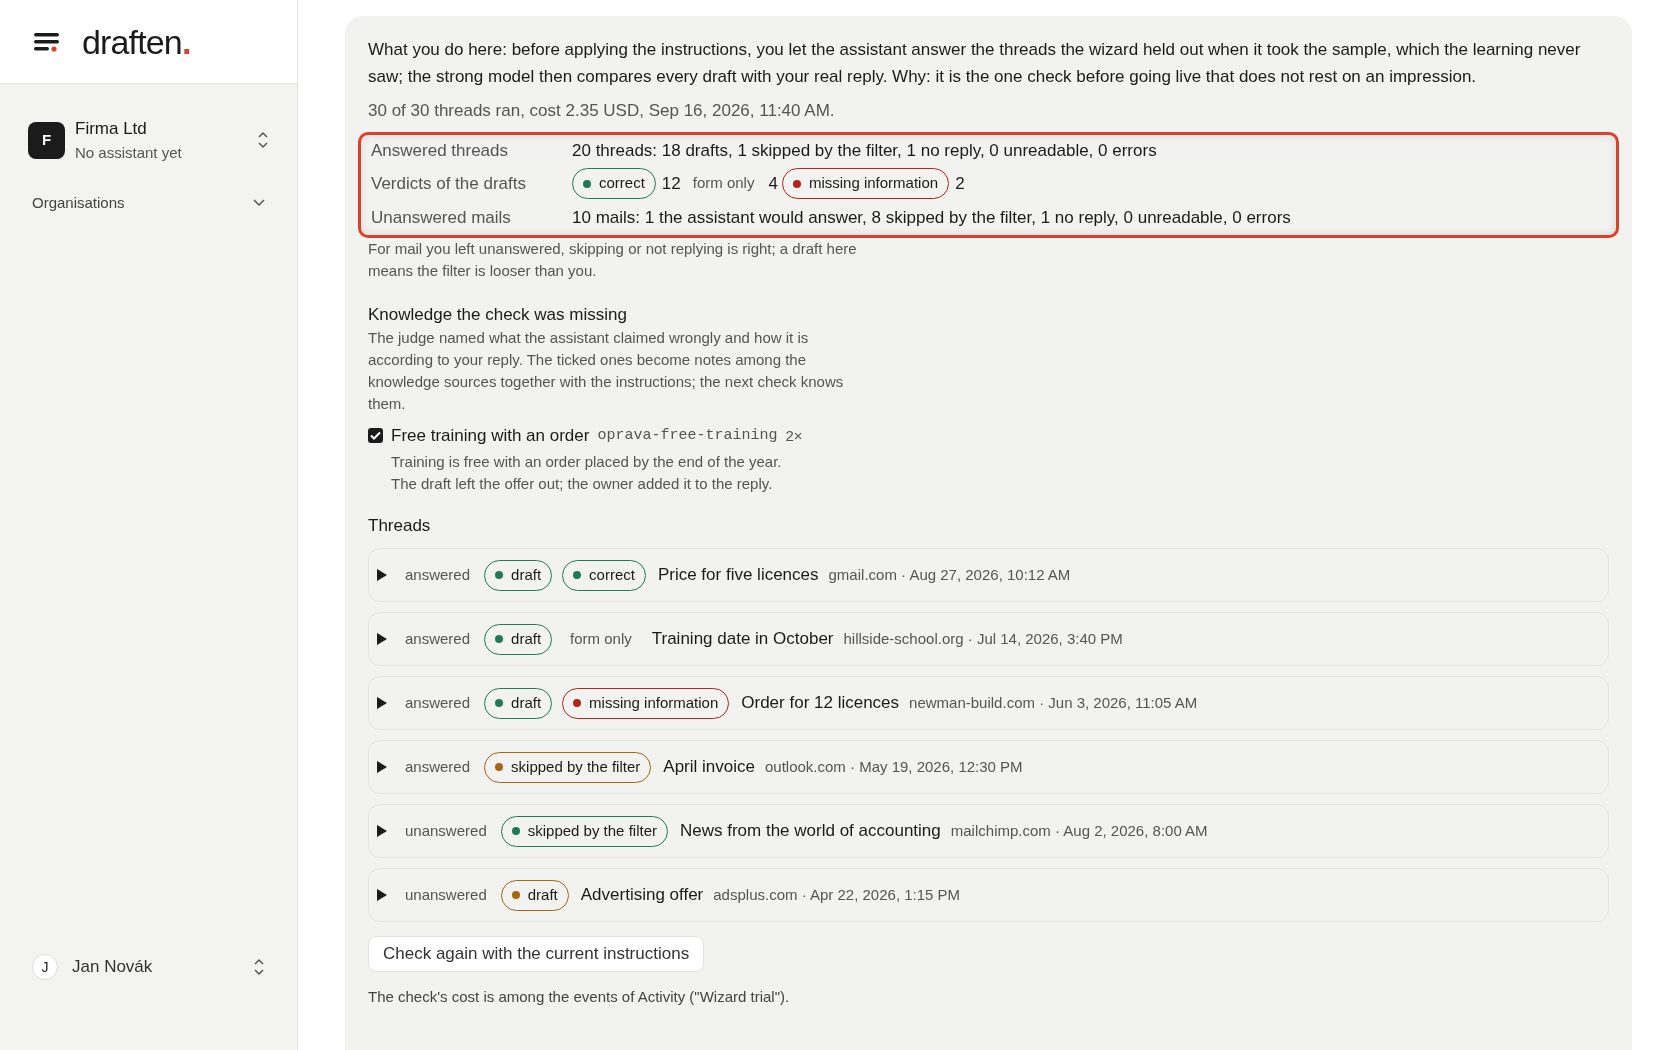 The image size is (1680, 1050). I want to click on organisations-section: Organisations, so click(148, 203).